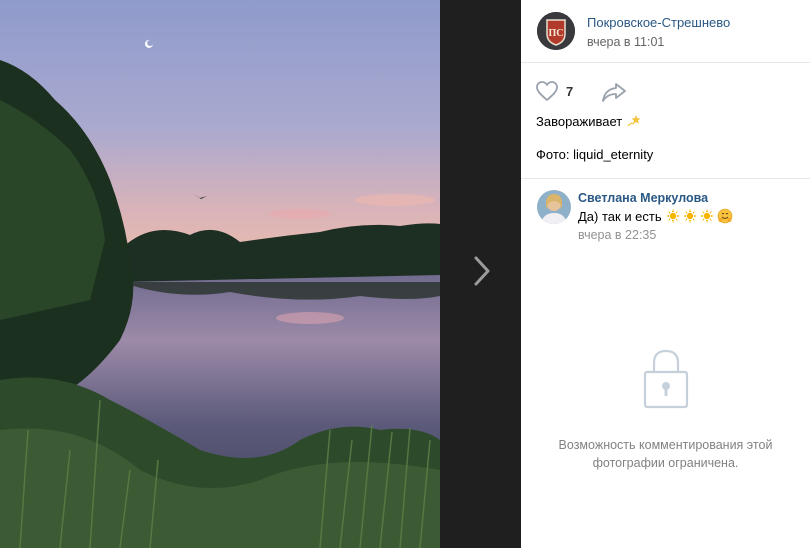 The image size is (810, 548). What do you see at coordinates (665, 445) in the screenshot?
I see `restriction-line-1: Возможность комментирования этой` at bounding box center [665, 445].